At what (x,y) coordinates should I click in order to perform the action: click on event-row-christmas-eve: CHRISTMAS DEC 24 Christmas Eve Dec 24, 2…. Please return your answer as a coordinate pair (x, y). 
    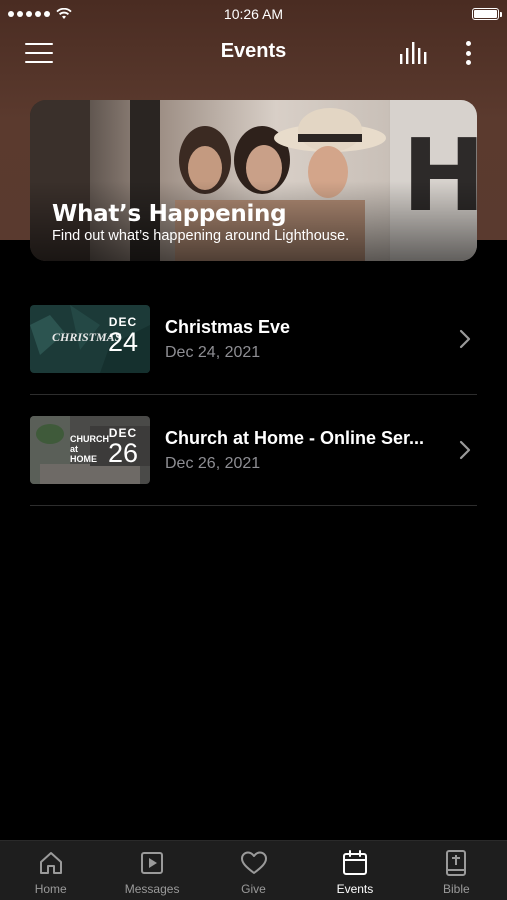
    Looking at the image, I should click on (253, 339).